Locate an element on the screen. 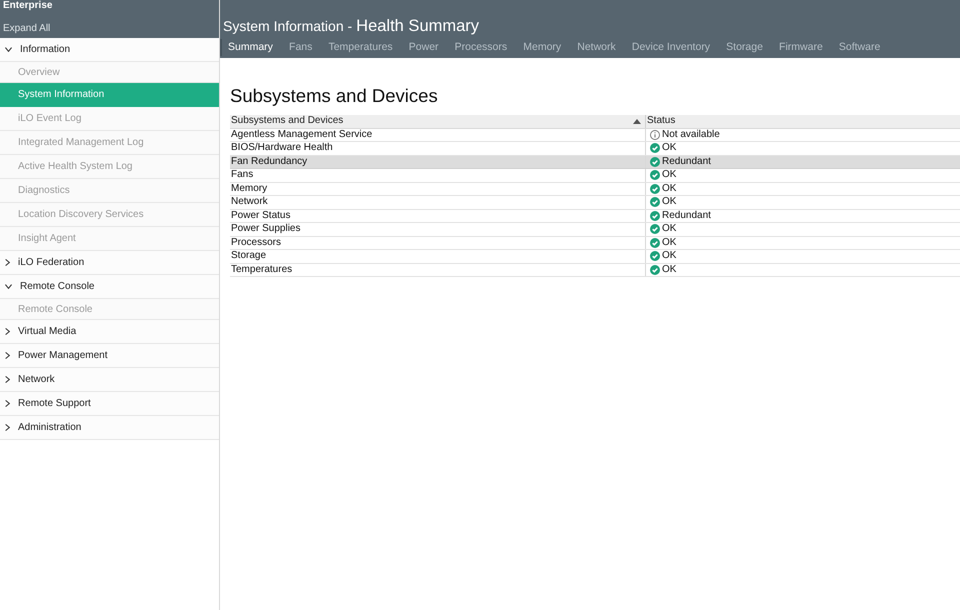 This screenshot has width=960, height=610. tab: Summary is located at coordinates (250, 47).